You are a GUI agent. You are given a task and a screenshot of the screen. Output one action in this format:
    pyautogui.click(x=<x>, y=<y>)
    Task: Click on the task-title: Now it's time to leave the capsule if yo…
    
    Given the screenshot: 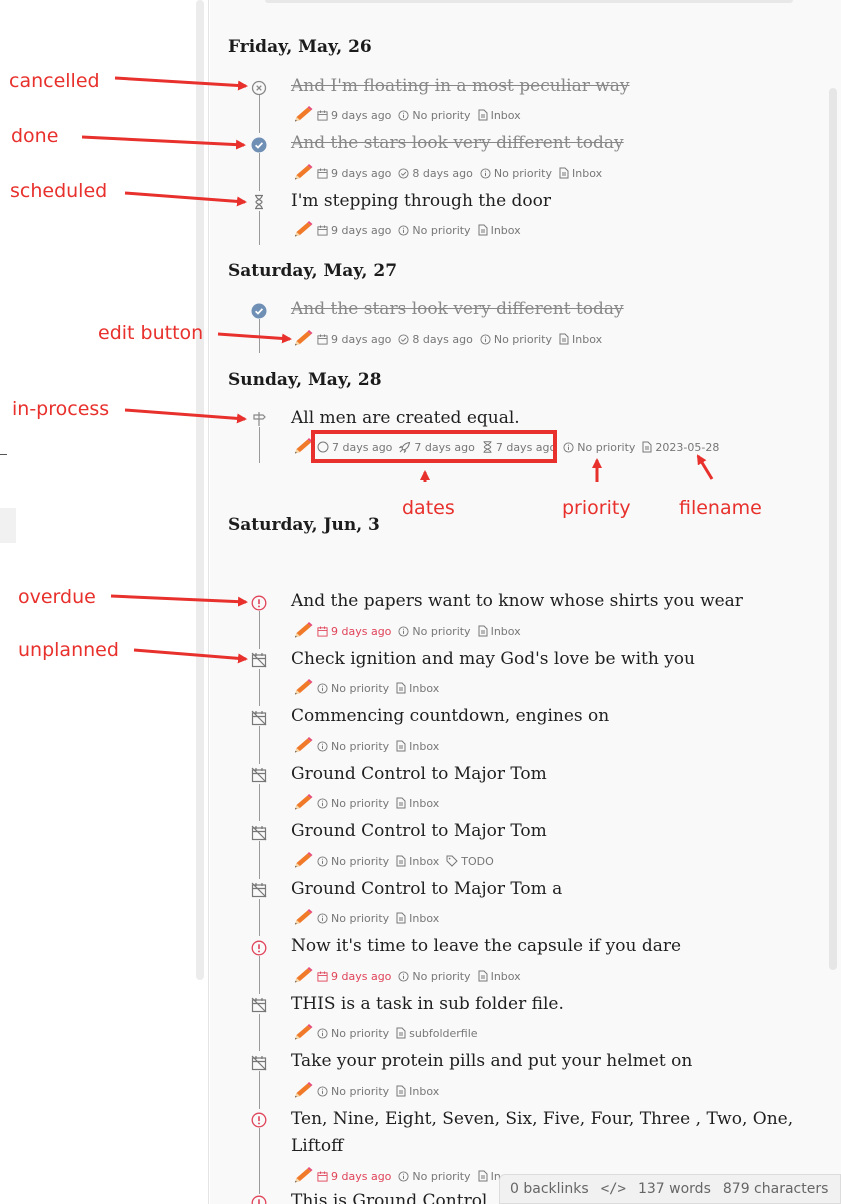 What is the action you would take?
    pyautogui.click(x=486, y=946)
    